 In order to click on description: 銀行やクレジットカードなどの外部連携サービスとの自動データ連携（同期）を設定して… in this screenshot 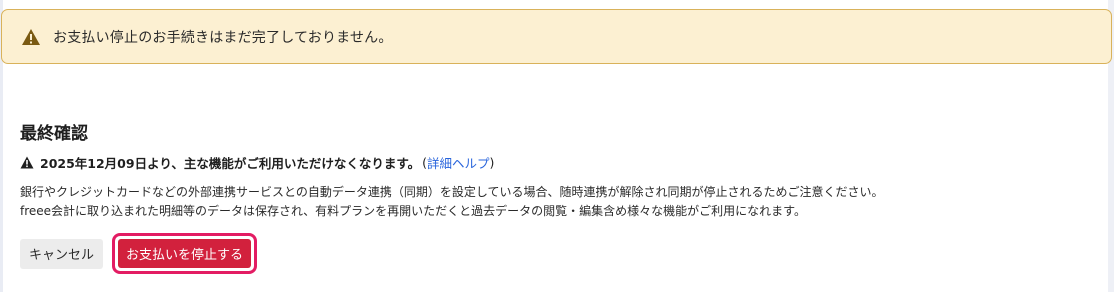, I will do `click(560, 202)`.